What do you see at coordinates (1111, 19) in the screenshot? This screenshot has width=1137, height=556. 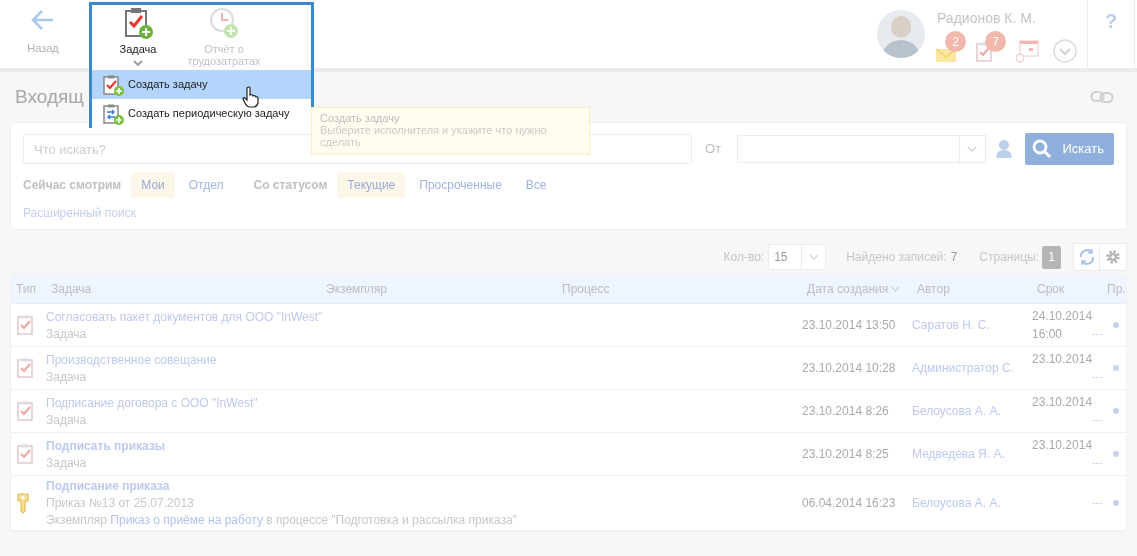 I see `help-button: ?` at bounding box center [1111, 19].